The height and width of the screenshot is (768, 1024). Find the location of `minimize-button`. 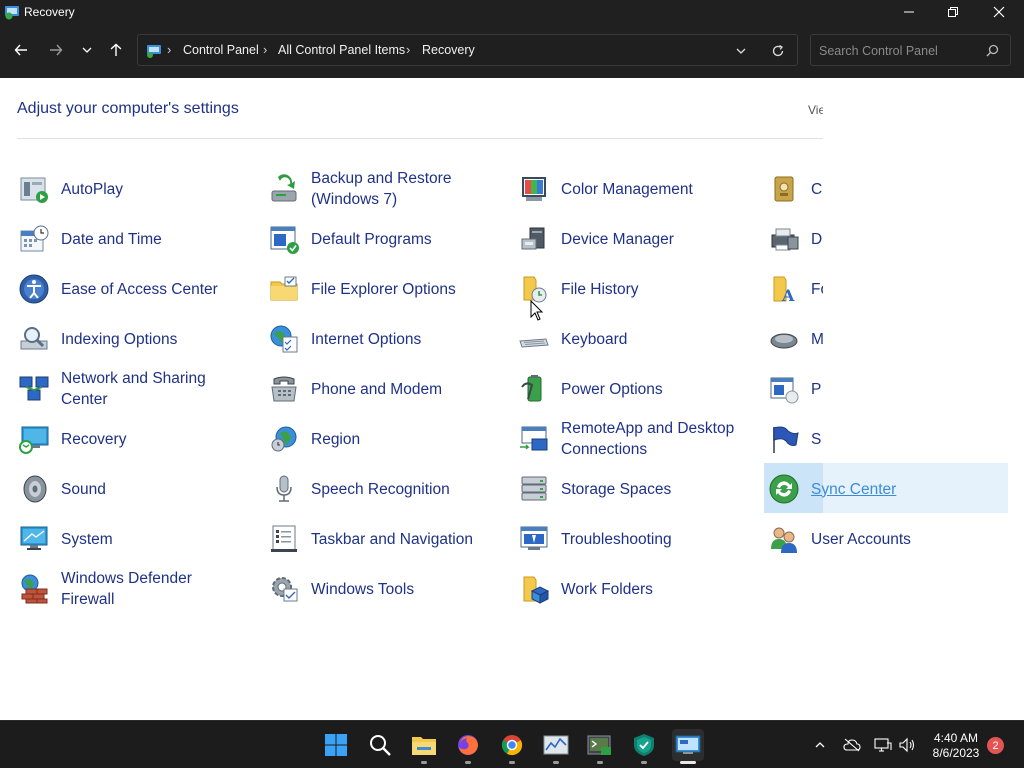

minimize-button is located at coordinates (909, 12).